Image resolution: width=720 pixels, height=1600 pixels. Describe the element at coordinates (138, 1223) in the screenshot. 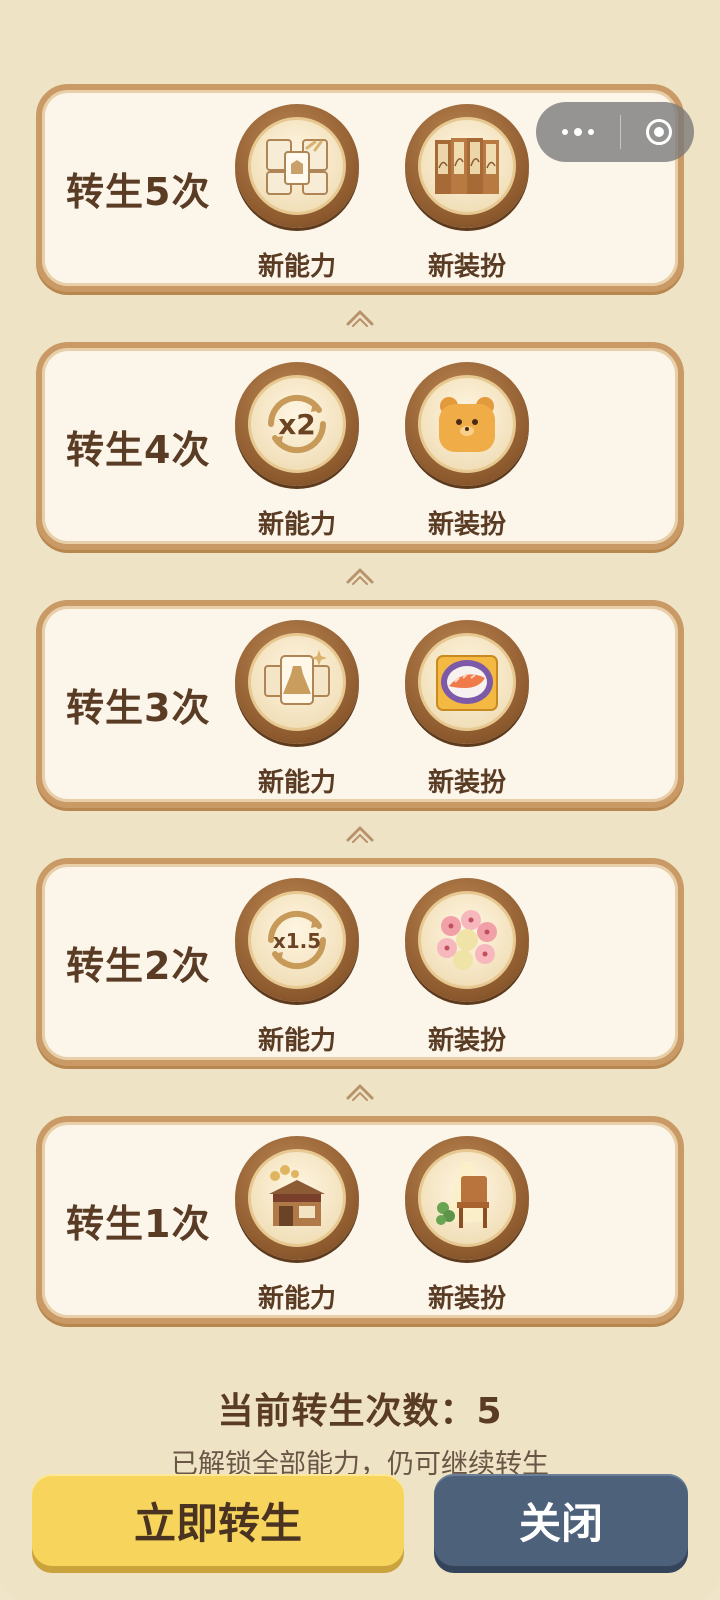

I see `tier-title: 转生1次` at that location.